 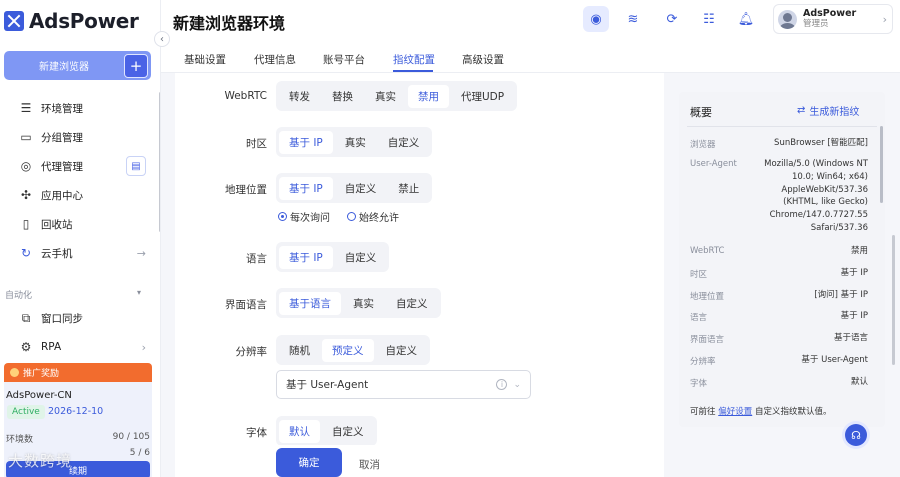 I want to click on resolution-select: 基于 User-Agent i ⌄, so click(x=403, y=384).